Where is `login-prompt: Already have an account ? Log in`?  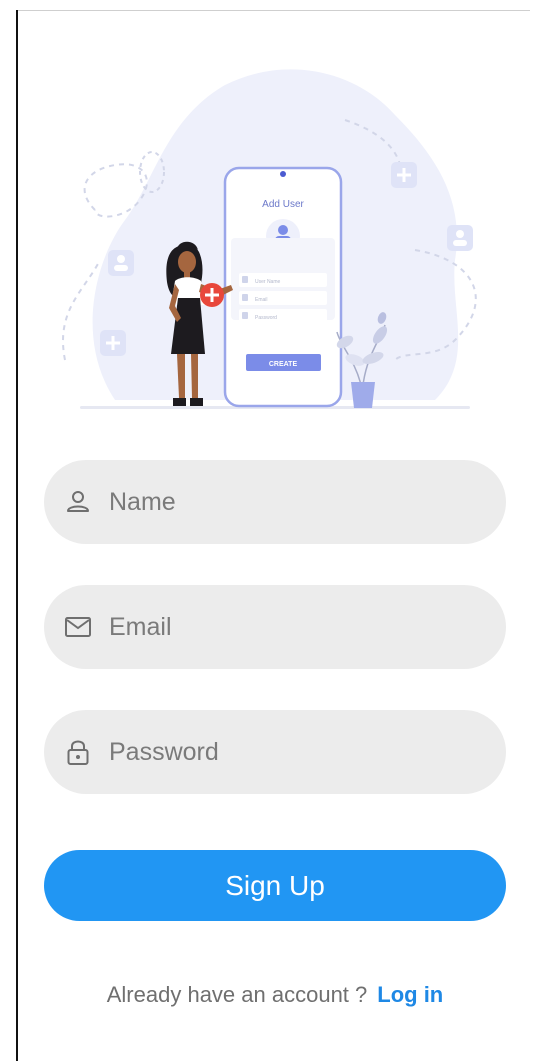 login-prompt: Already have an account ? Log in is located at coordinates (268, 995).